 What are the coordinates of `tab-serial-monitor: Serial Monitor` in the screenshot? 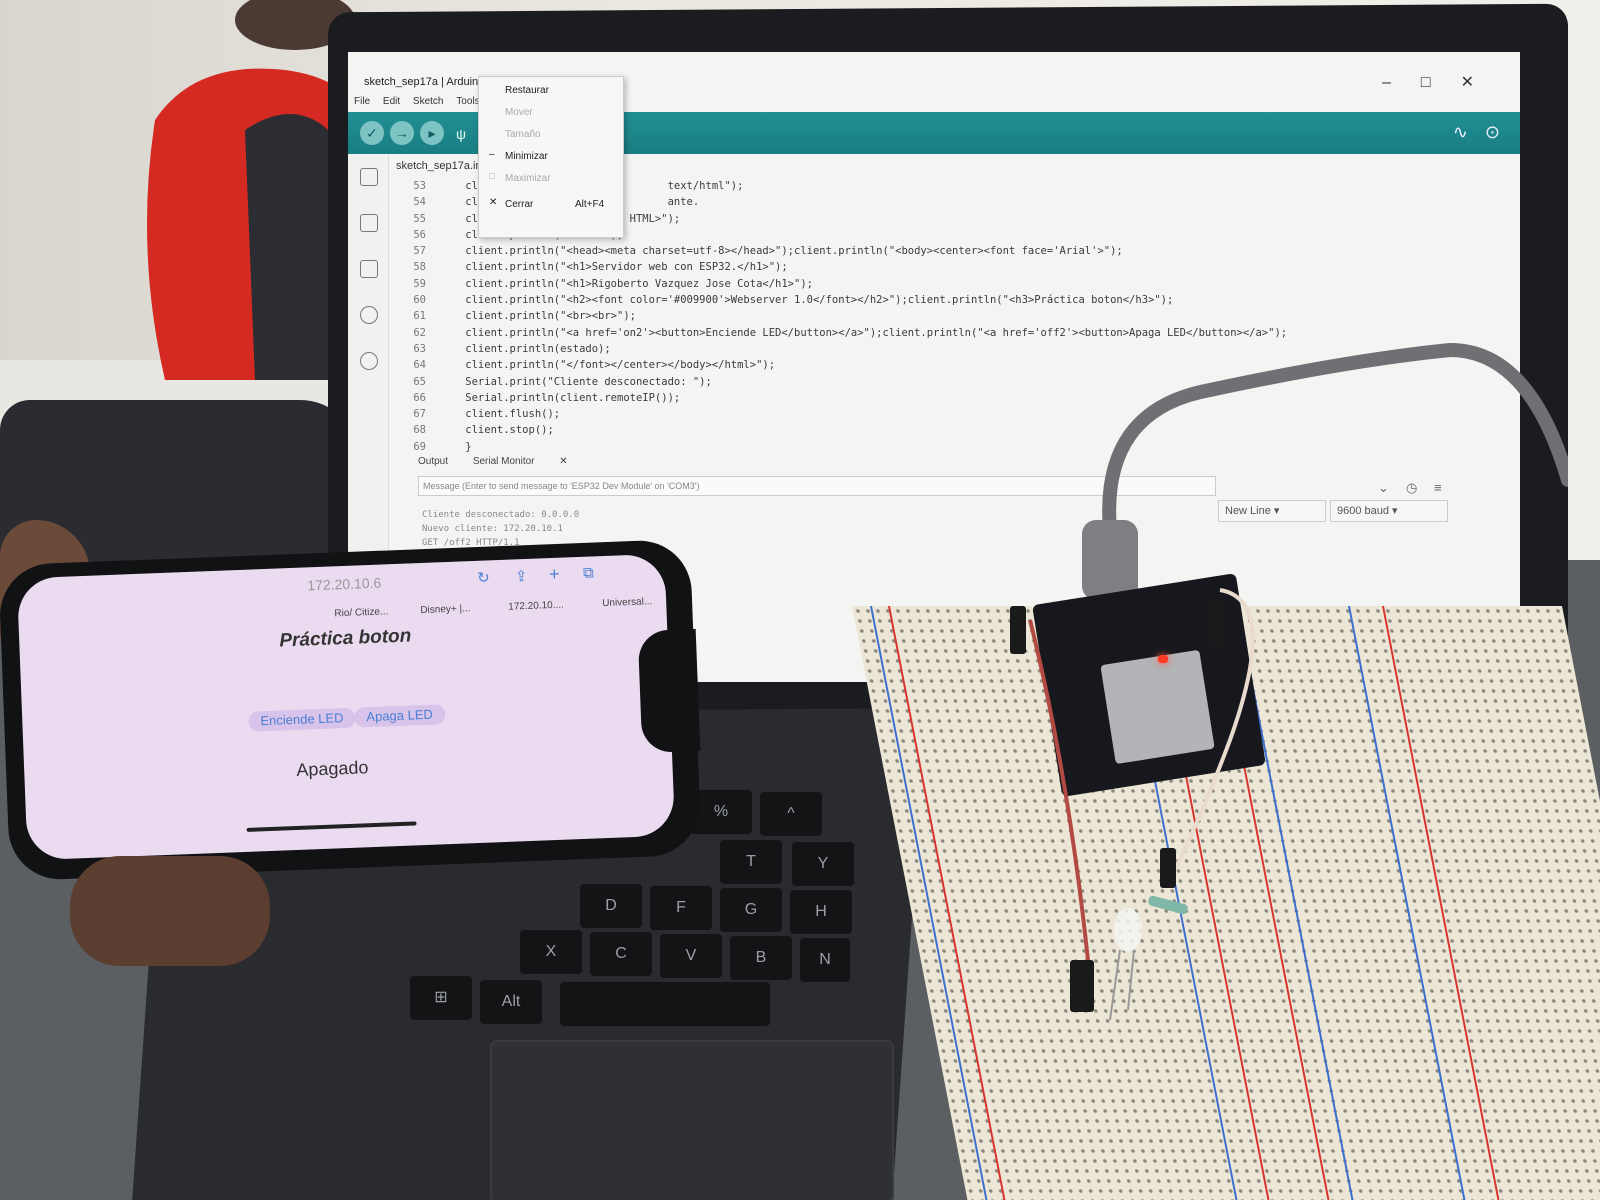 It's located at (504, 461).